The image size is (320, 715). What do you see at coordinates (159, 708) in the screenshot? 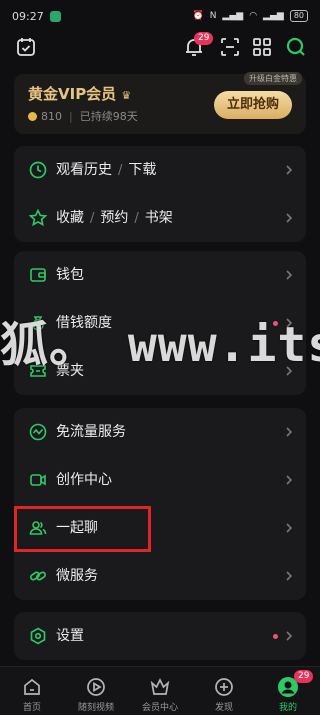
I see `nav-label: 会员中心` at bounding box center [159, 708].